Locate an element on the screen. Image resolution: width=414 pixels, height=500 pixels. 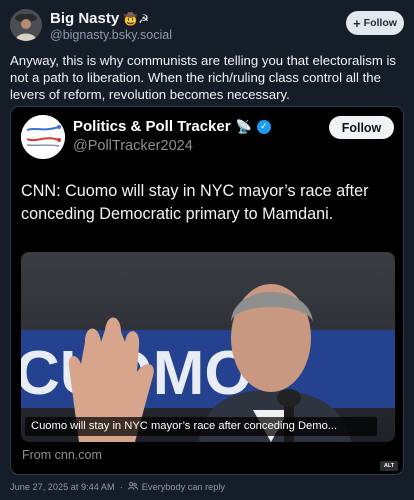
author-avatar is located at coordinates (26, 25).